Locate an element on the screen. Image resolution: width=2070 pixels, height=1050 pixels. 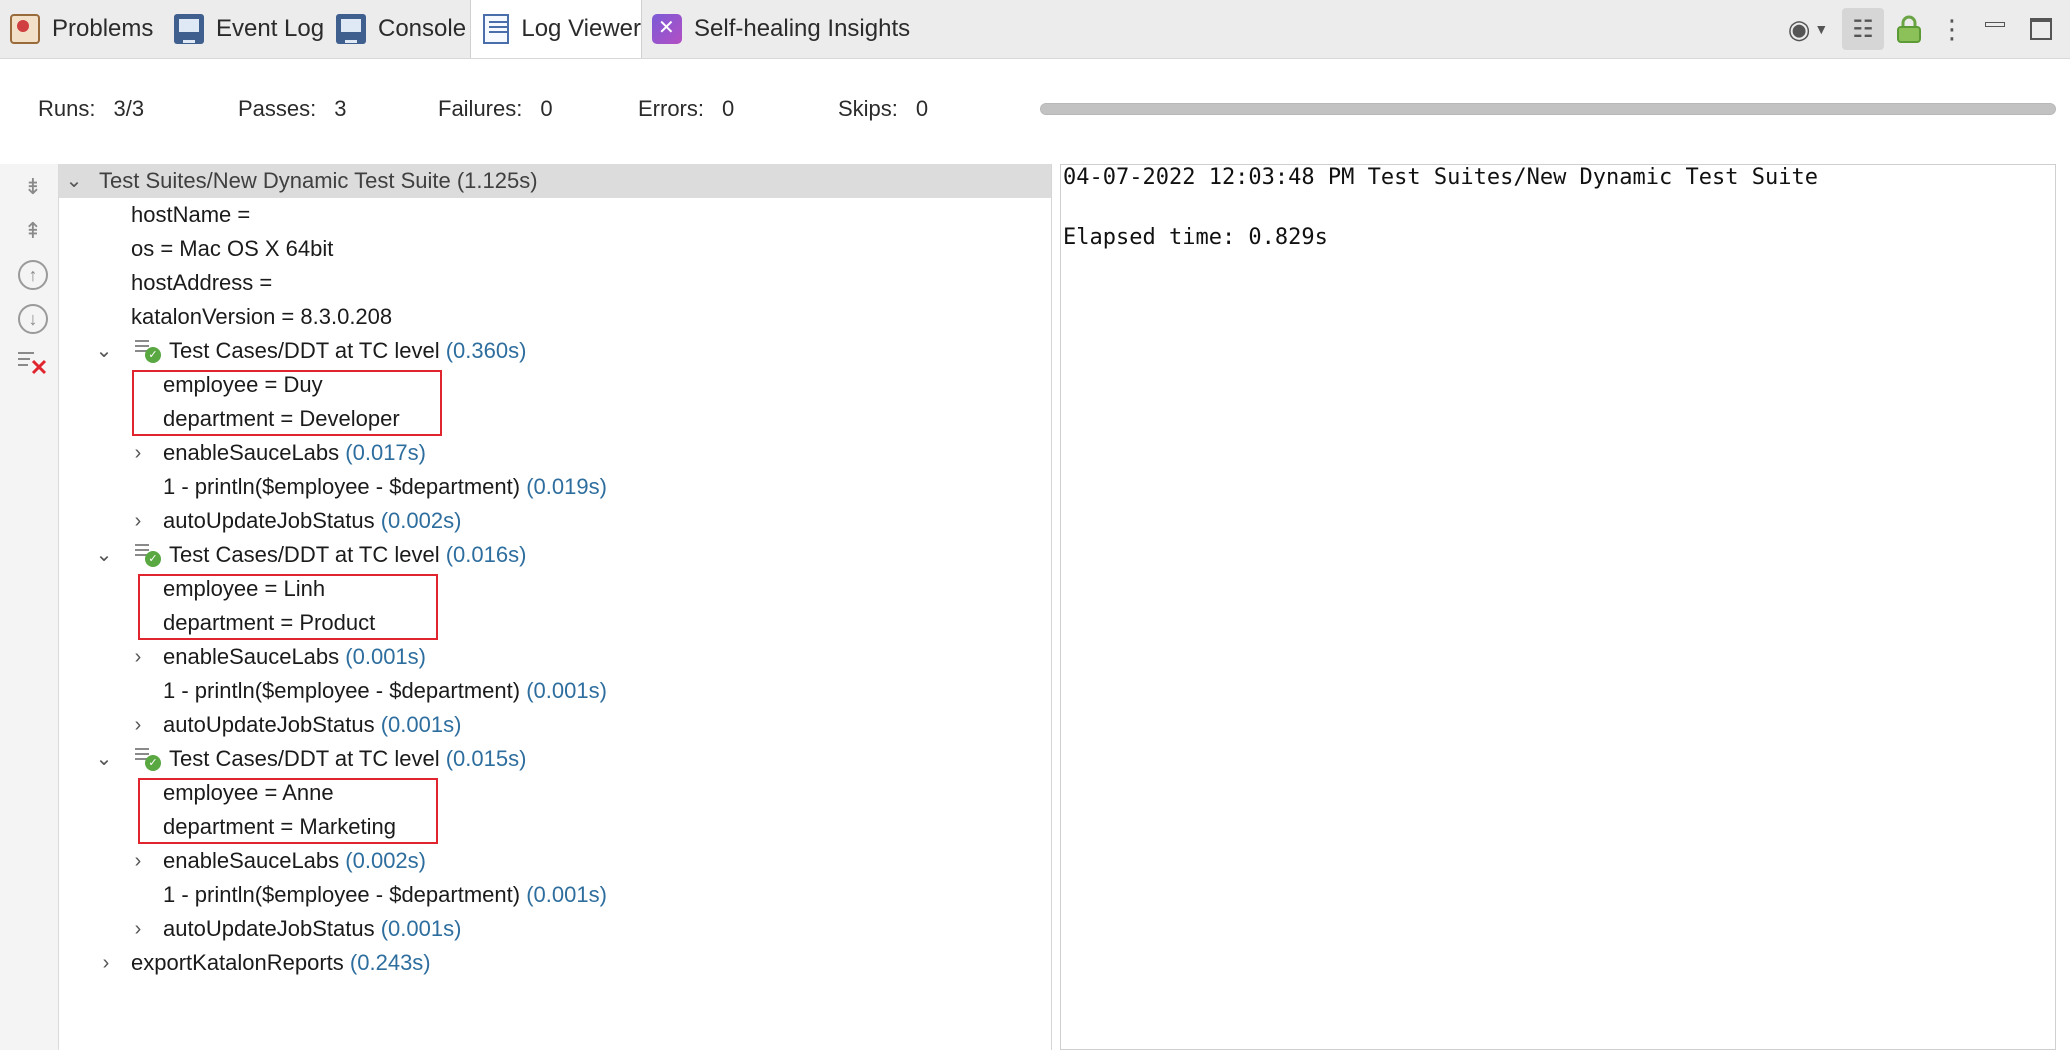
tree-node-step: › autoUpdateJobStatus (0.002s) is located at coordinates (409, 521).